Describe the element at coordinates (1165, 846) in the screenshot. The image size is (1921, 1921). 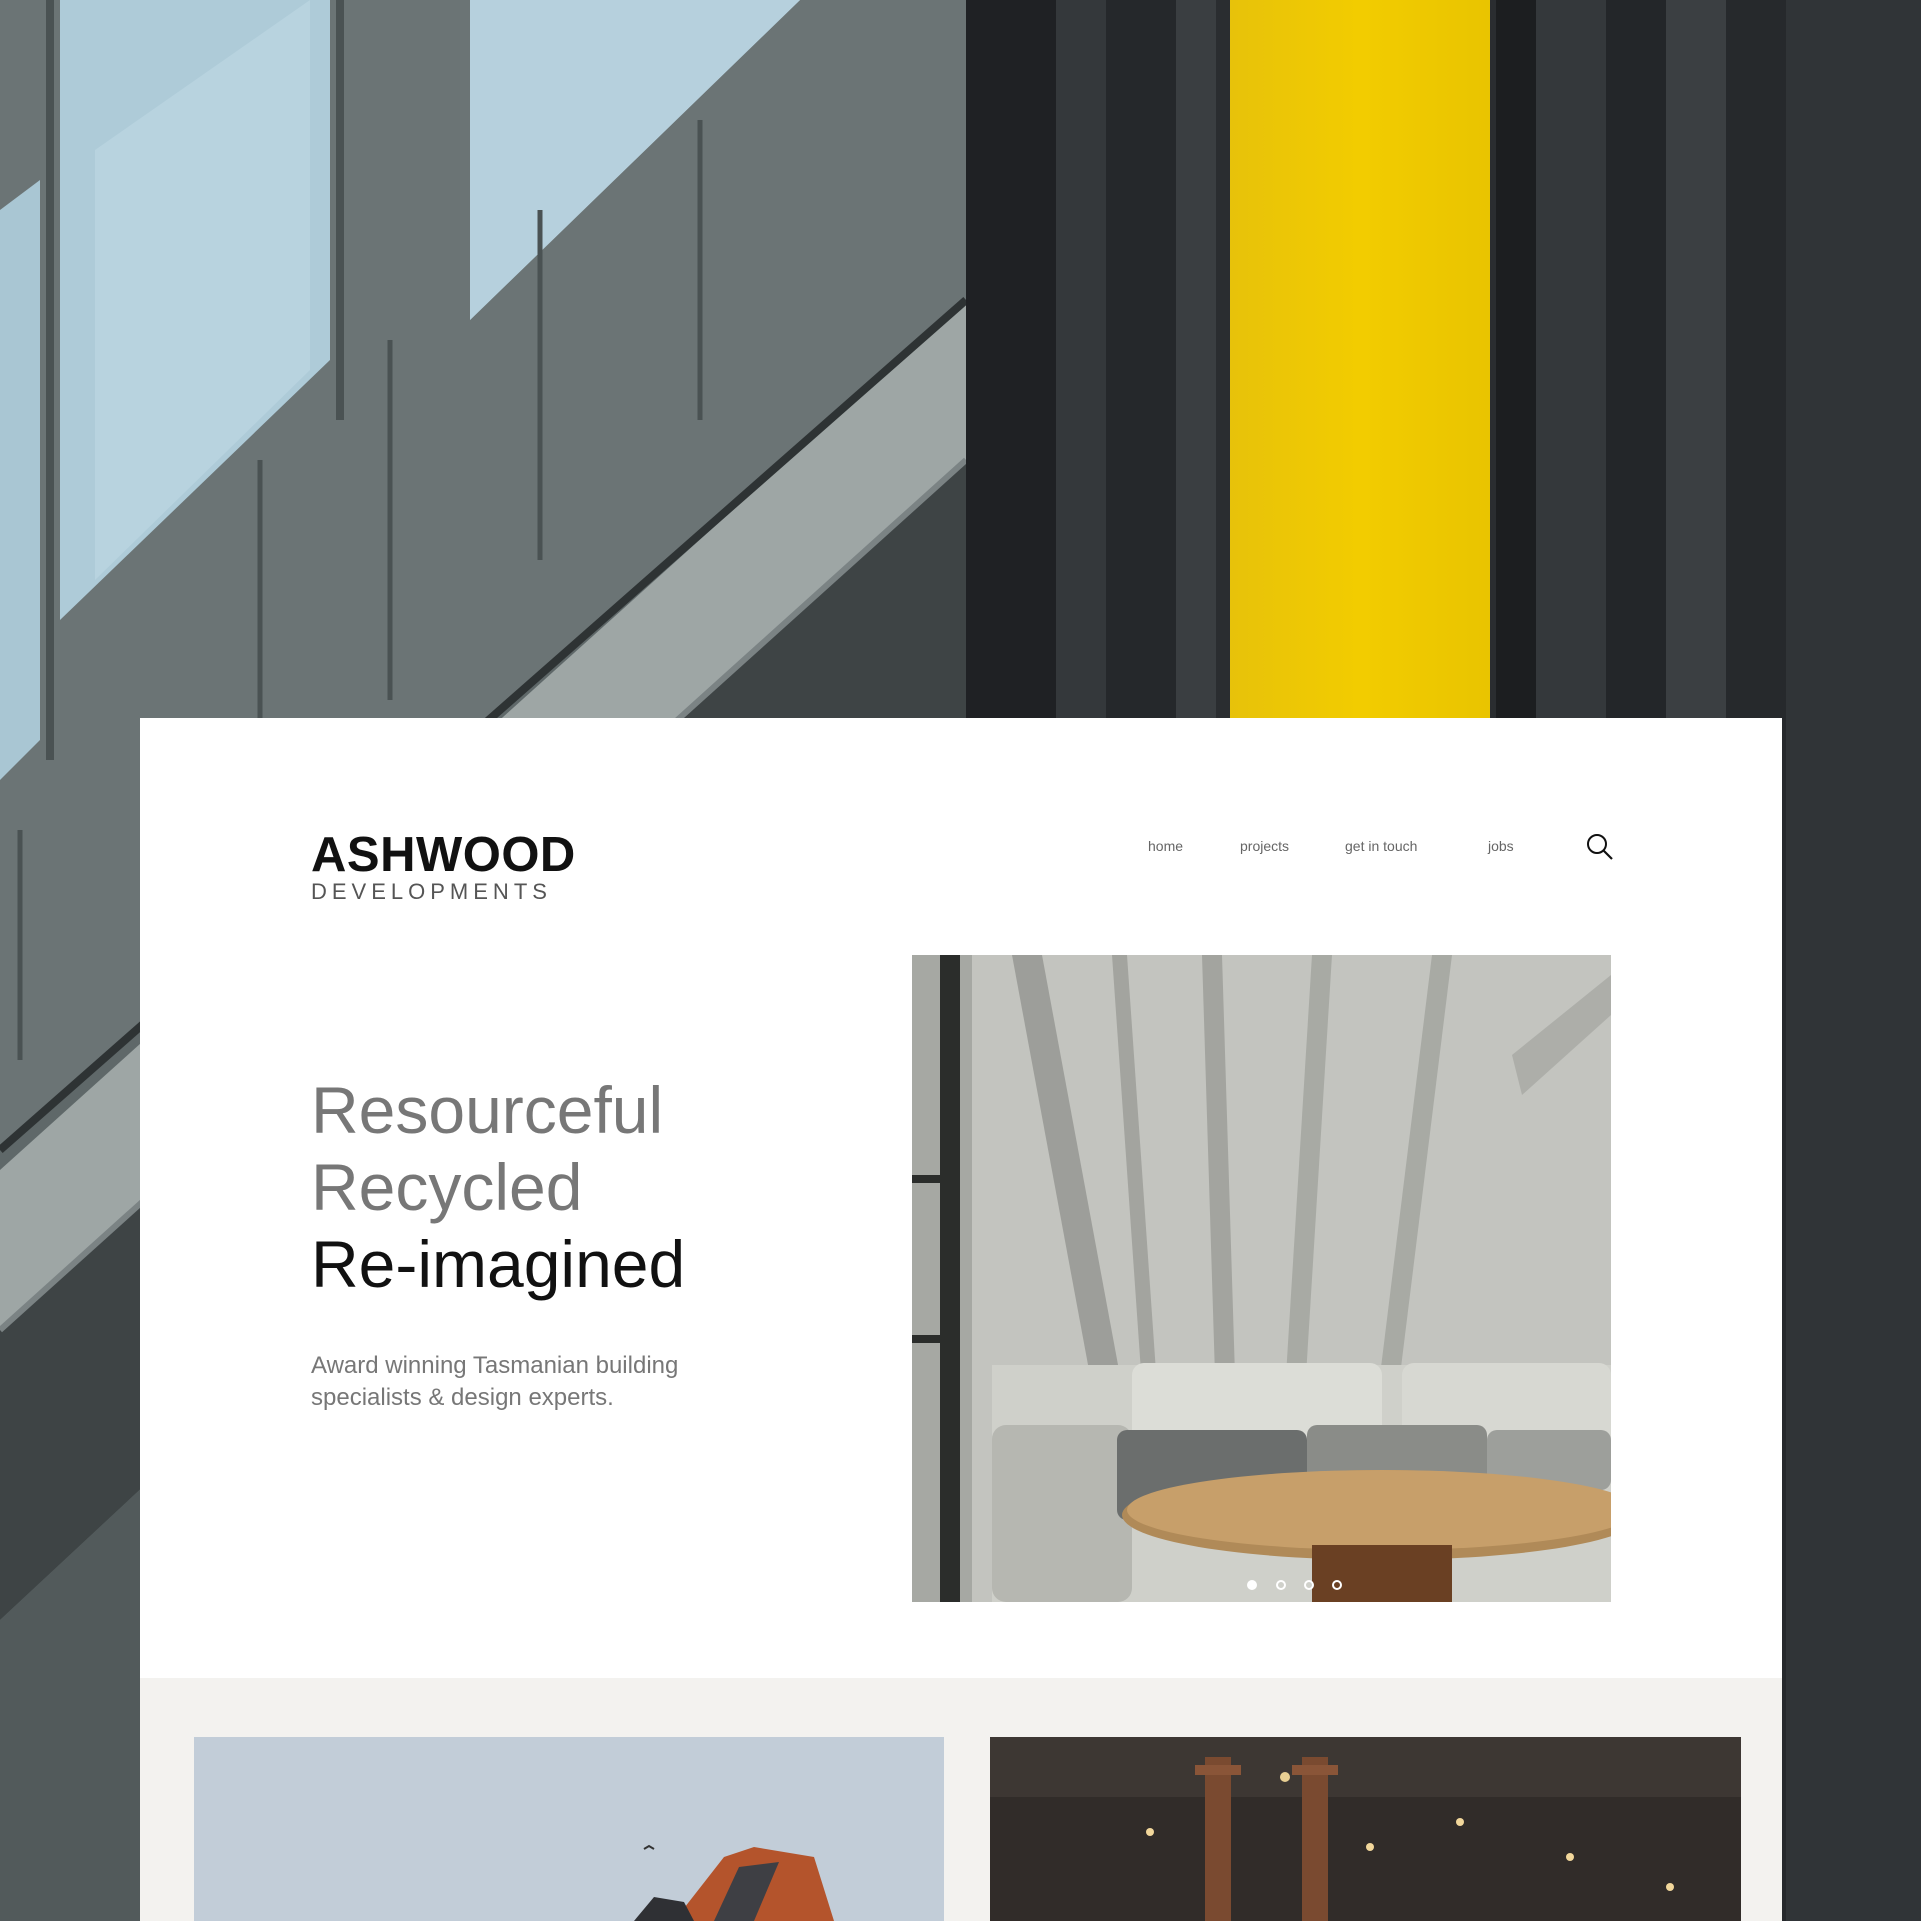
I see `nav-home: home` at that location.